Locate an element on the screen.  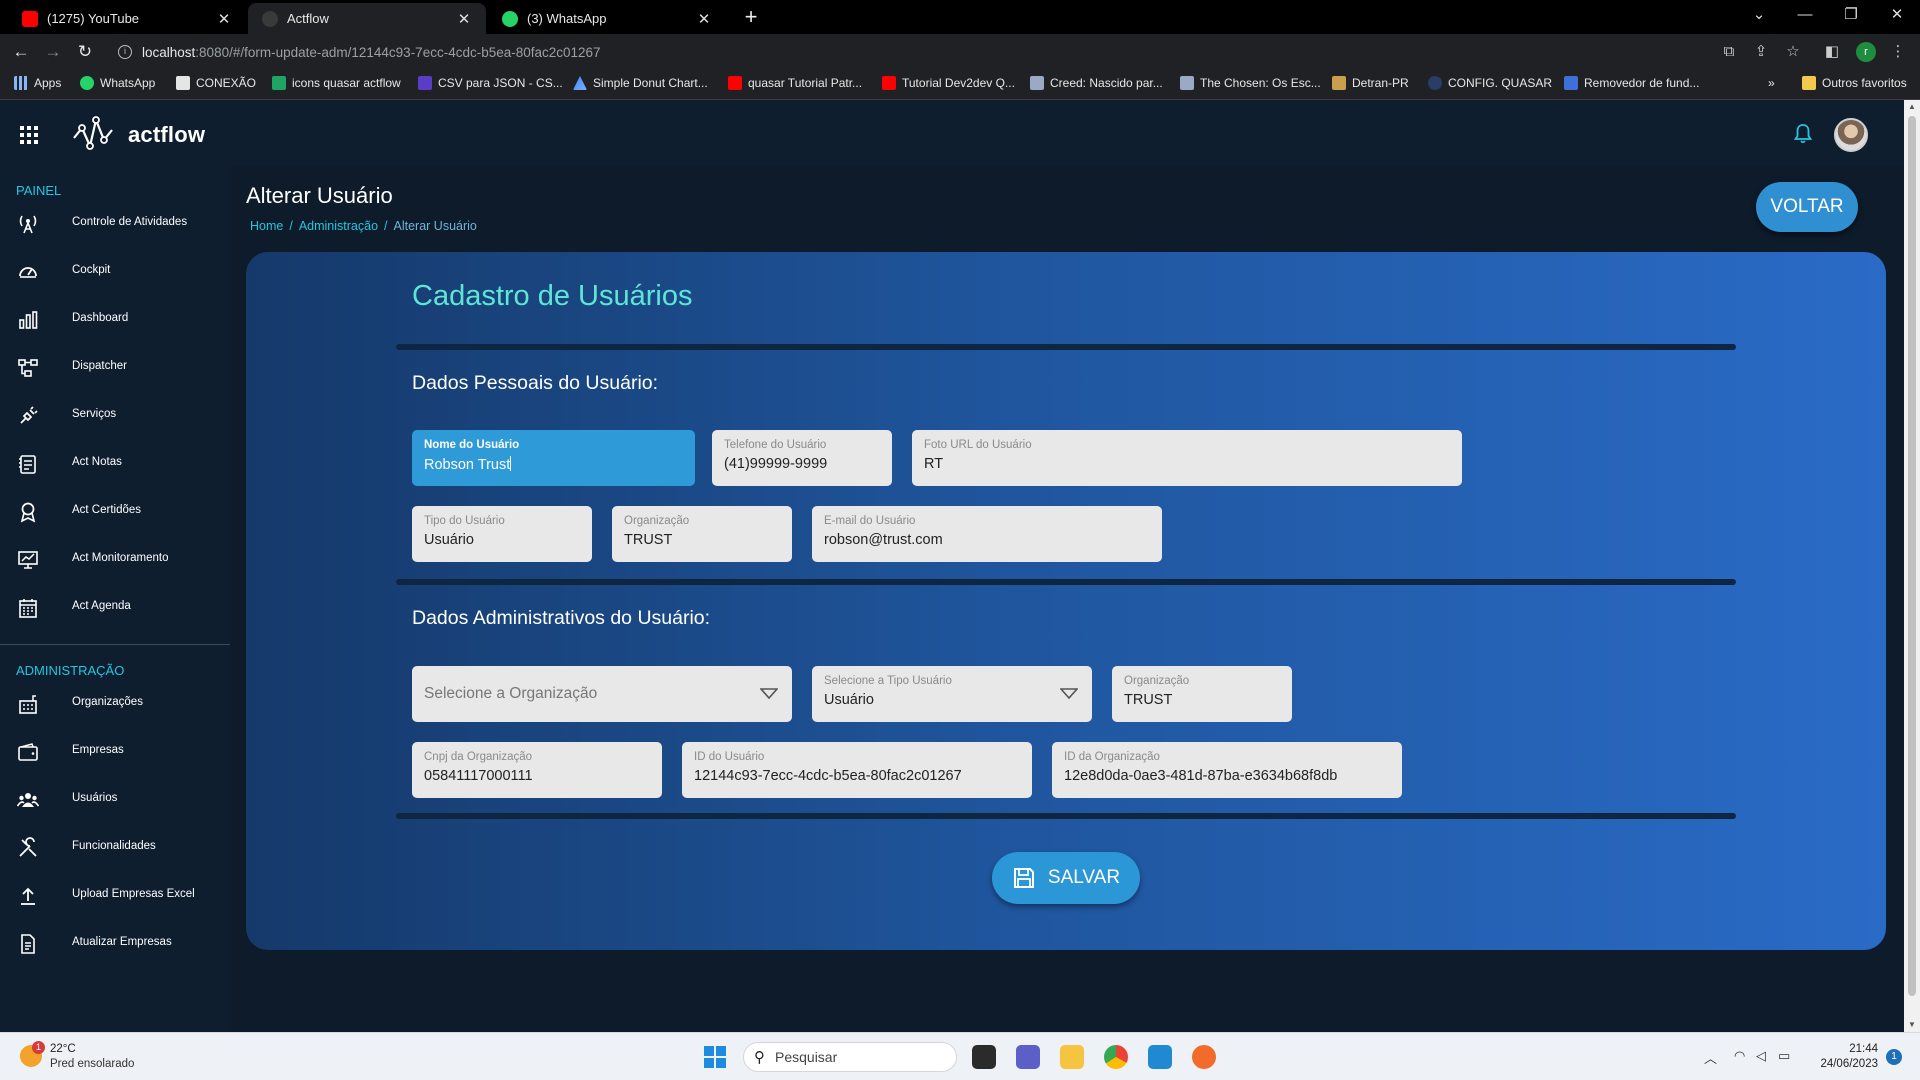
sidebar-item-empresas: Empresas is located at coordinates (115, 752).